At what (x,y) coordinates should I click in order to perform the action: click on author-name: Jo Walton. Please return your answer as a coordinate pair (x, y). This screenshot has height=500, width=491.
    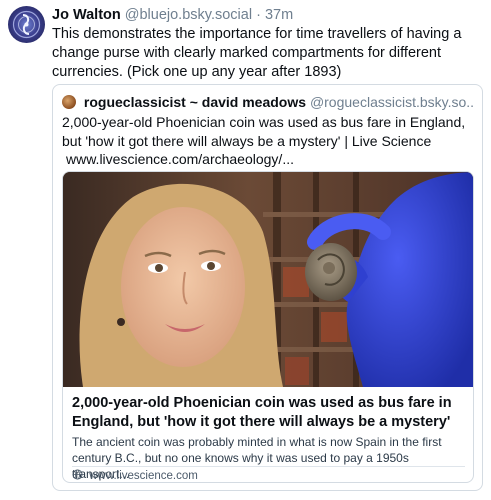
    Looking at the image, I should click on (86, 15).